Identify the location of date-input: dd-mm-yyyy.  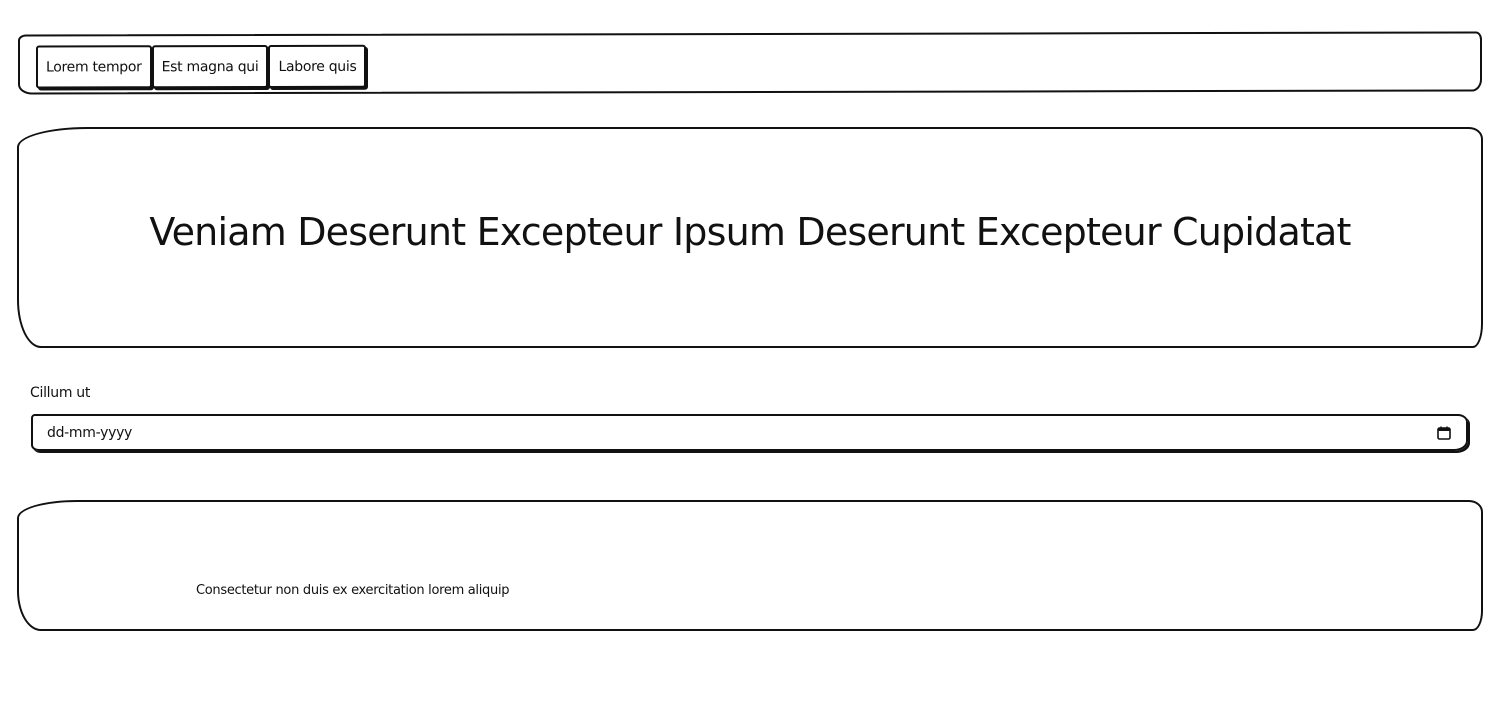
(749, 432).